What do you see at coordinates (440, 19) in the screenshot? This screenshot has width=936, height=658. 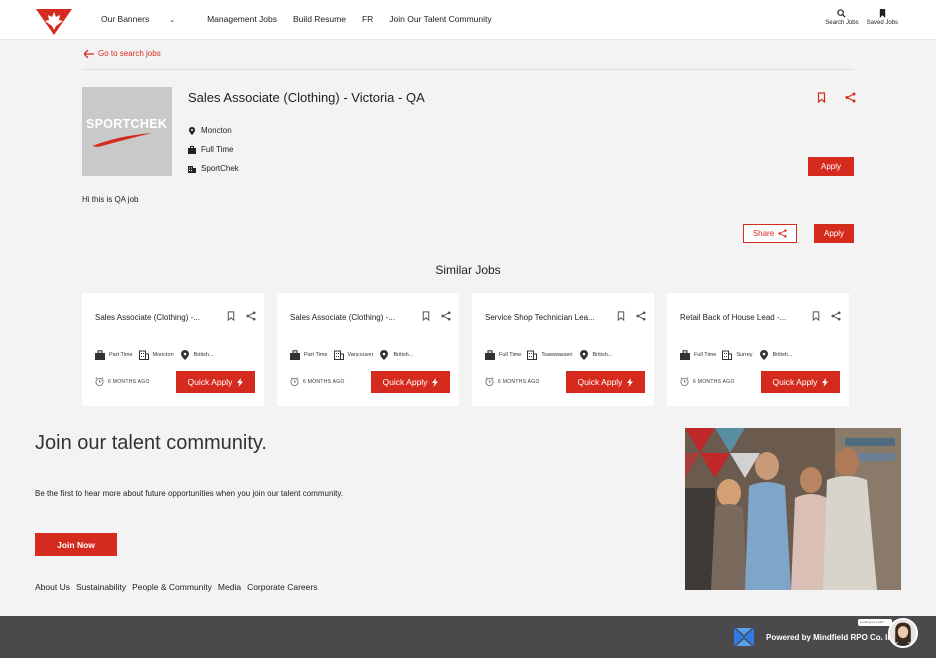 I see `nav-talent-community: Join Our Talent Community` at bounding box center [440, 19].